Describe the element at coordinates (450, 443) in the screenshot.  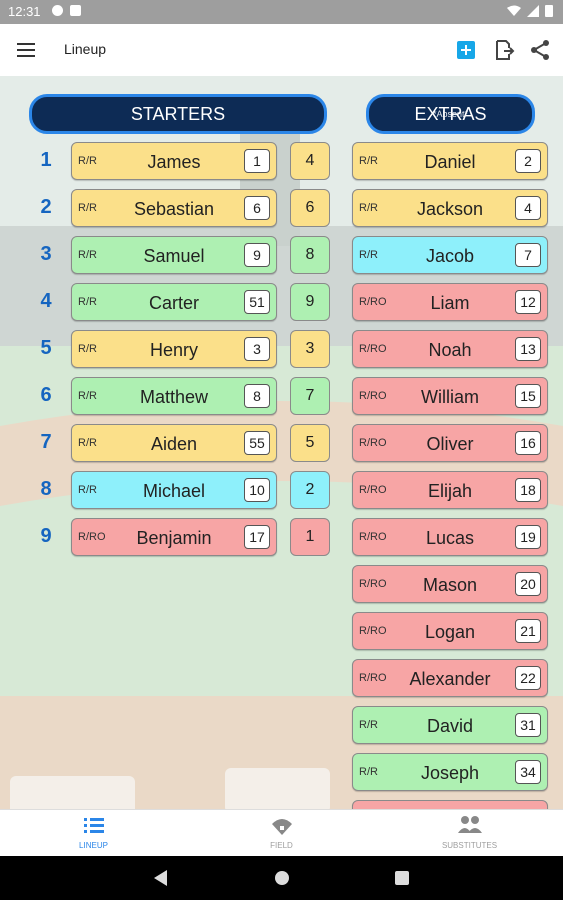
I see `extra-player-card: R/RO Oliver 16` at that location.